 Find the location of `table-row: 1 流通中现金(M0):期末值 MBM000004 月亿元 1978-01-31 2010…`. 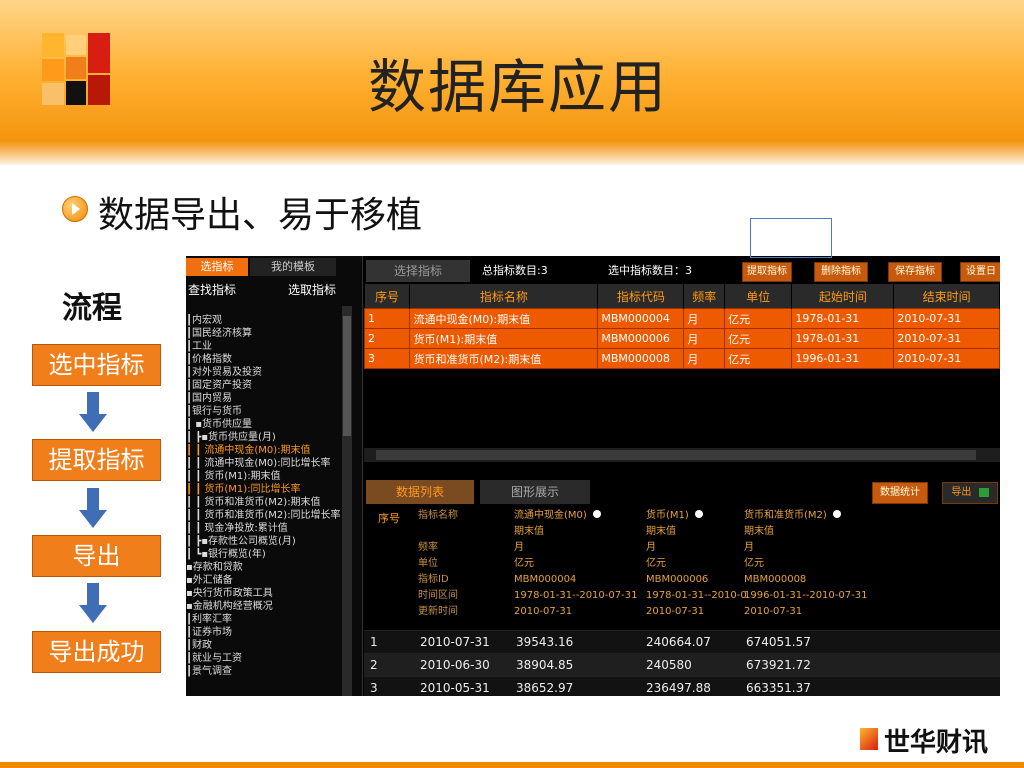

table-row: 1 流通中现金(M0):期末值 MBM000004 月亿元 1978-01-31 2010… is located at coordinates (681, 318).